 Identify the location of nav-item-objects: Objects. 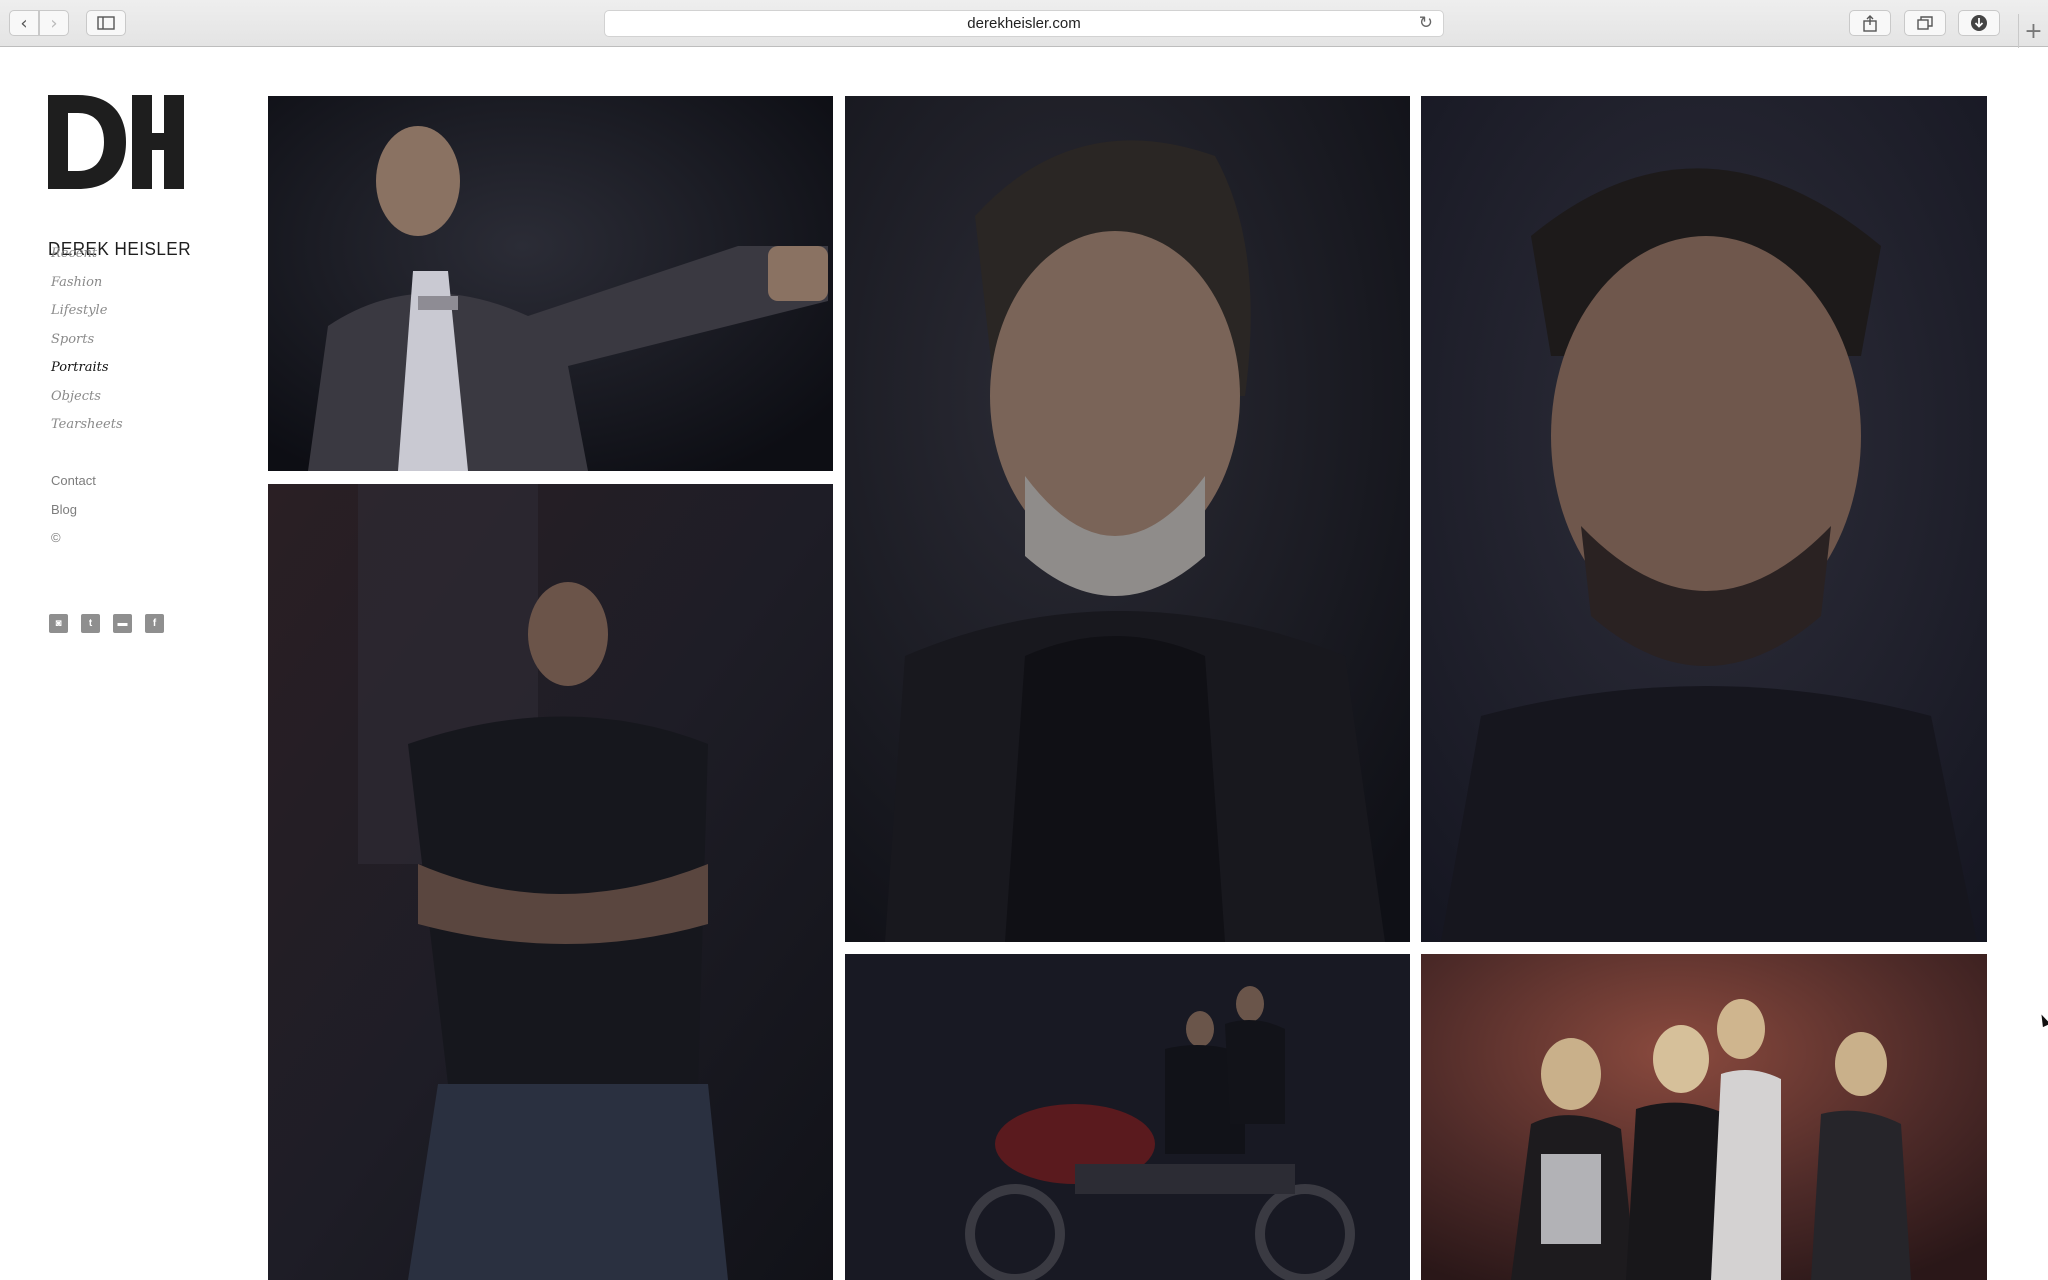
(87, 403).